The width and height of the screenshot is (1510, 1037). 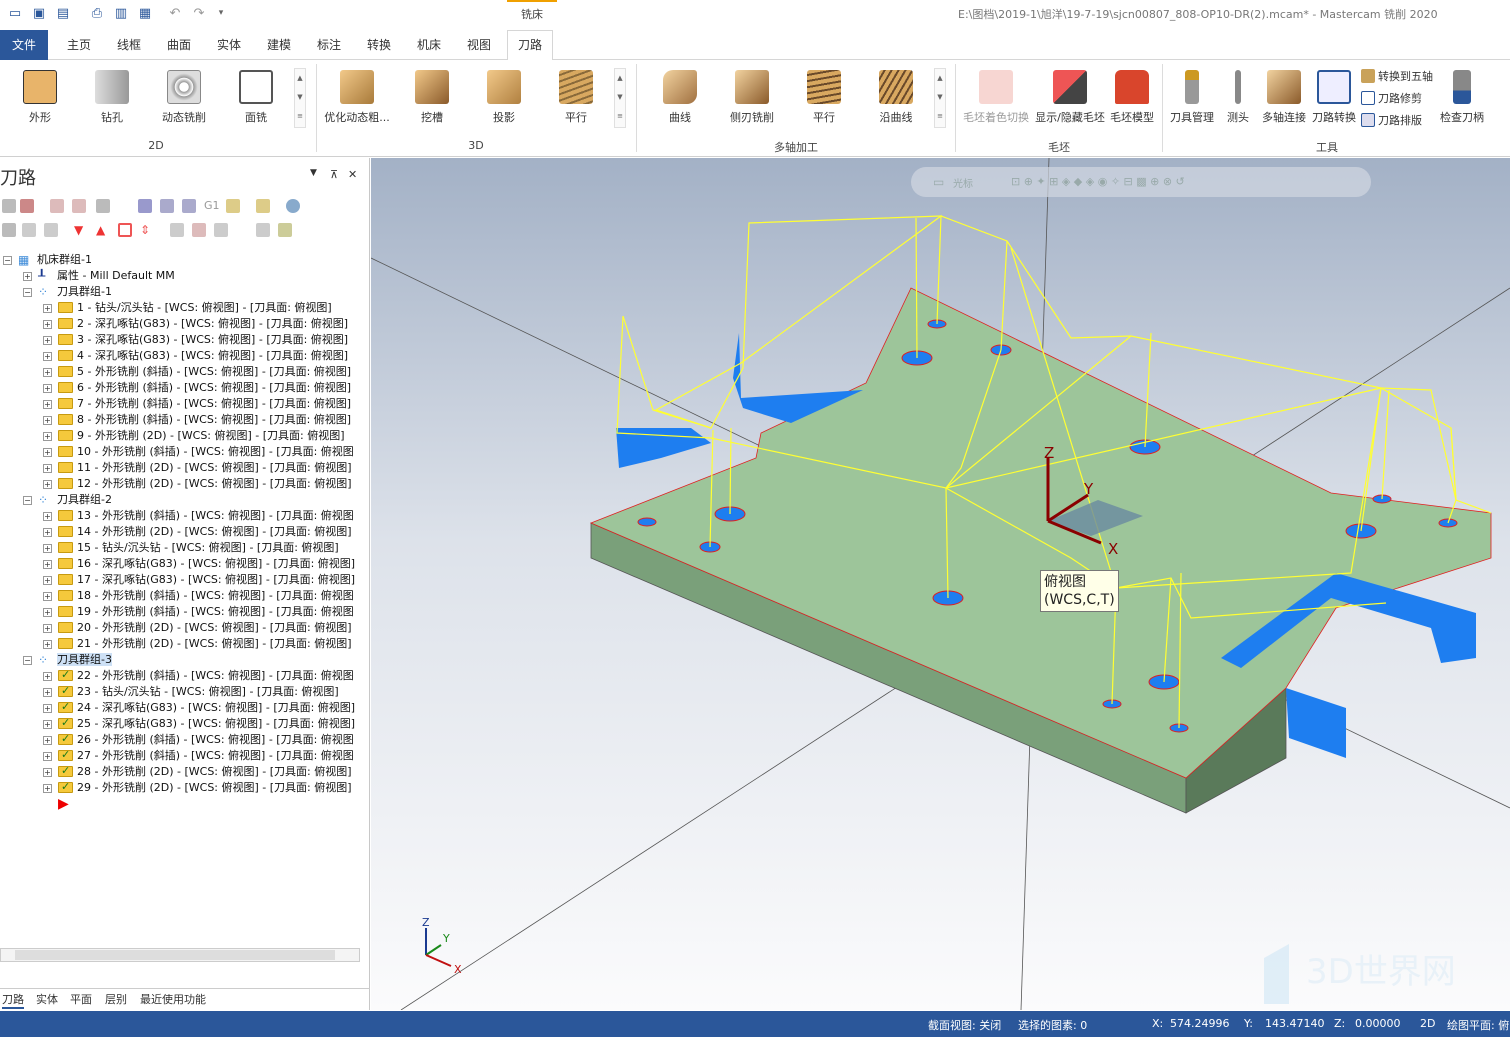 I want to click on tool-manager-button: 刀具管理, so click(x=1192, y=98).